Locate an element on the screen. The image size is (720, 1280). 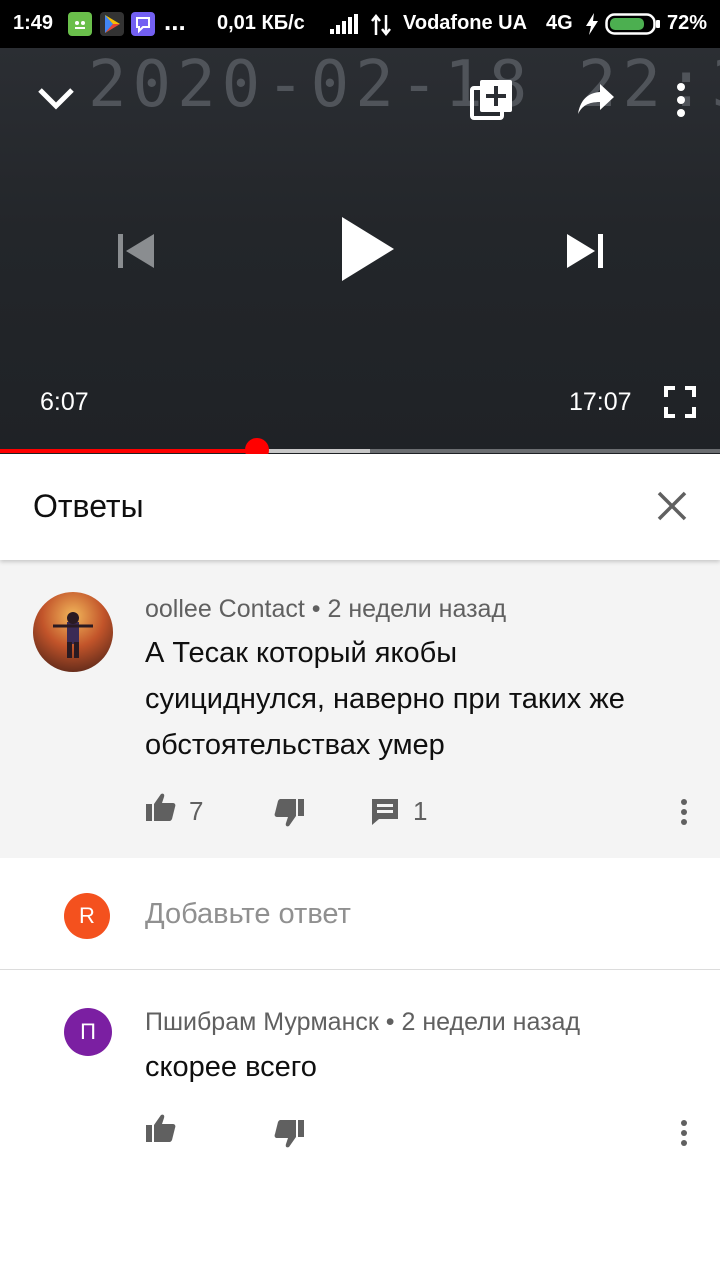
comment-text-line: обстоятельствах умер is located at coordinates (295, 745).